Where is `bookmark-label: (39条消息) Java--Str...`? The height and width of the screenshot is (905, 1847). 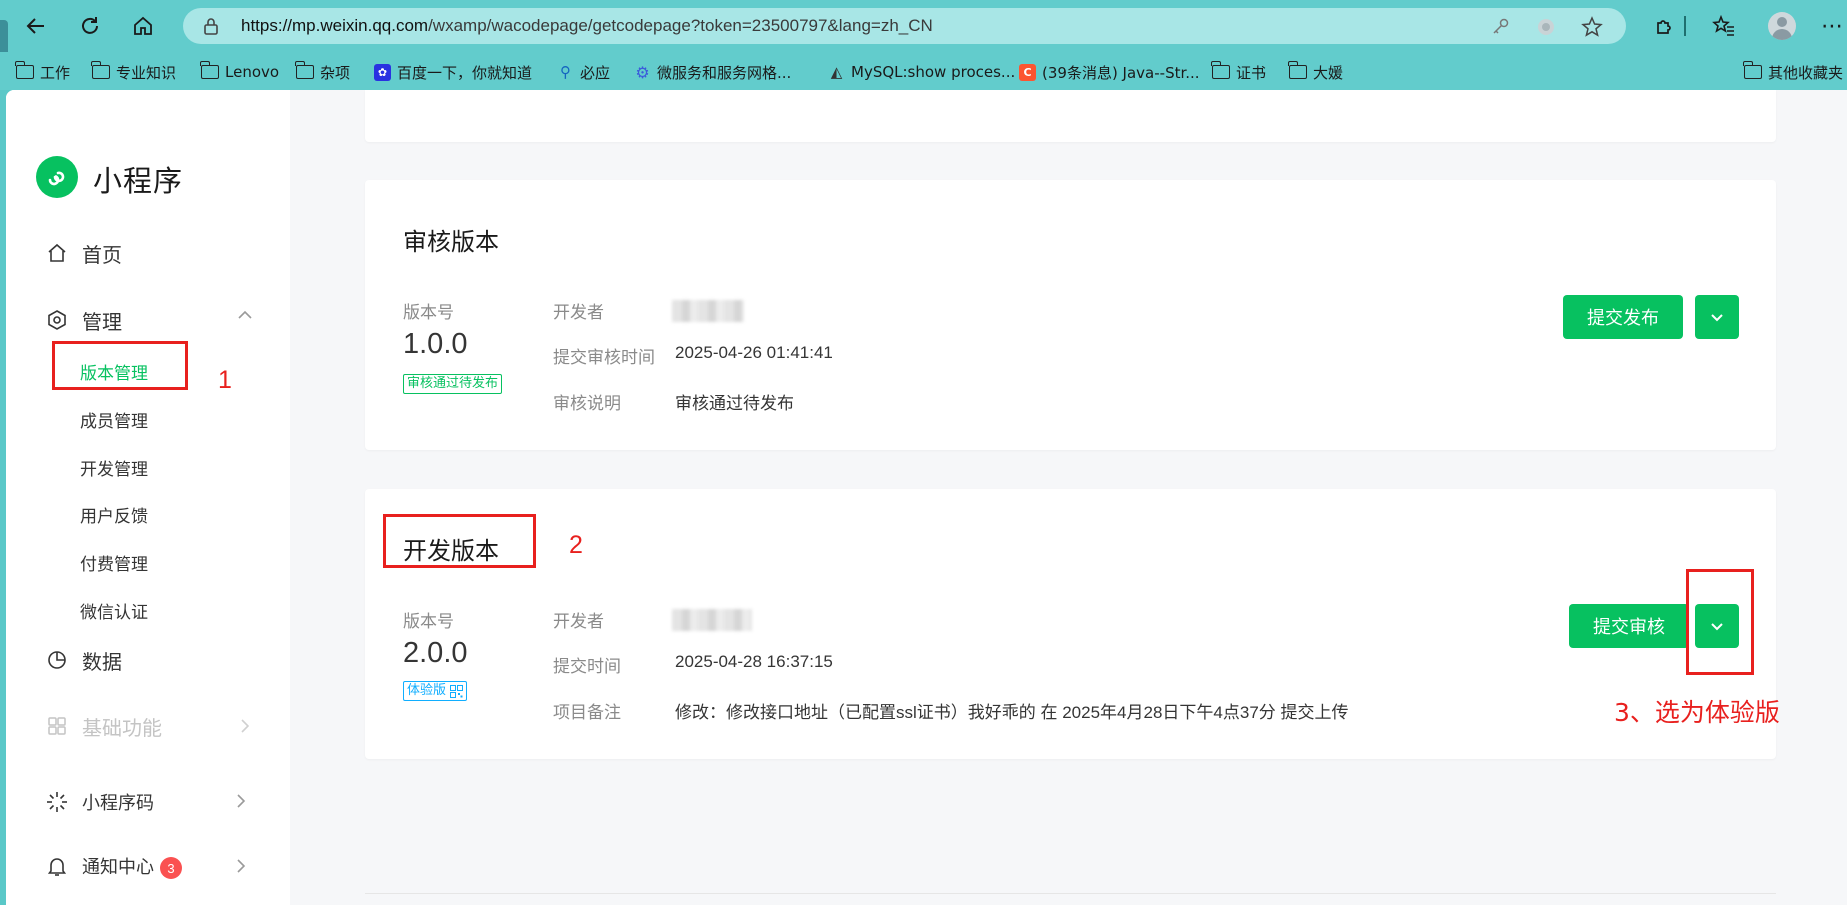 bookmark-label: (39条消息) Java--Str... is located at coordinates (1121, 72).